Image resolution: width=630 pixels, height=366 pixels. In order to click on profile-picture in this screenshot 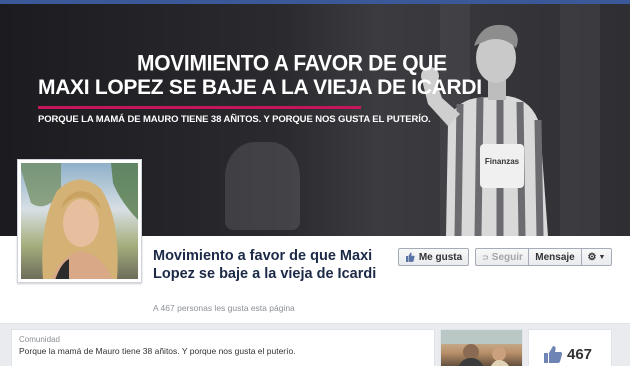, I will do `click(79, 221)`.